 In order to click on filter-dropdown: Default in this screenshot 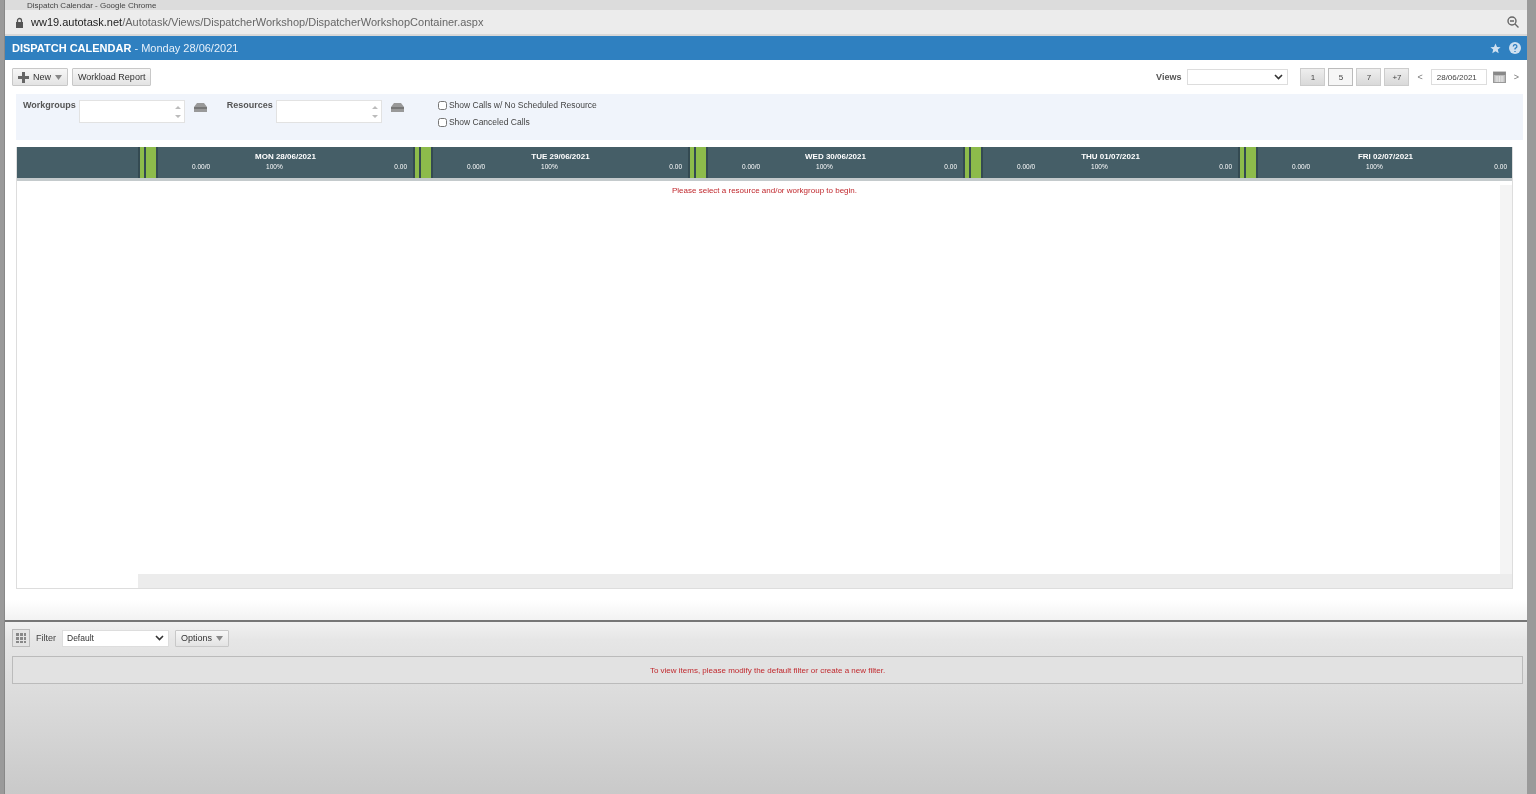, I will do `click(115, 638)`.